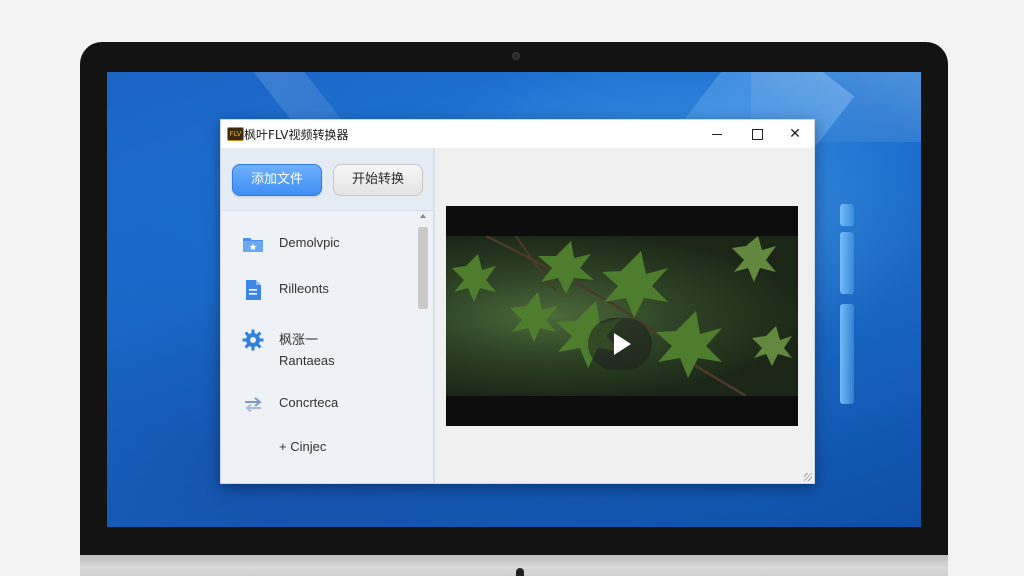 The height and width of the screenshot is (576, 1024). What do you see at coordinates (307, 360) in the screenshot?
I see `sidebar-item-sublabel: Rantaeas` at bounding box center [307, 360].